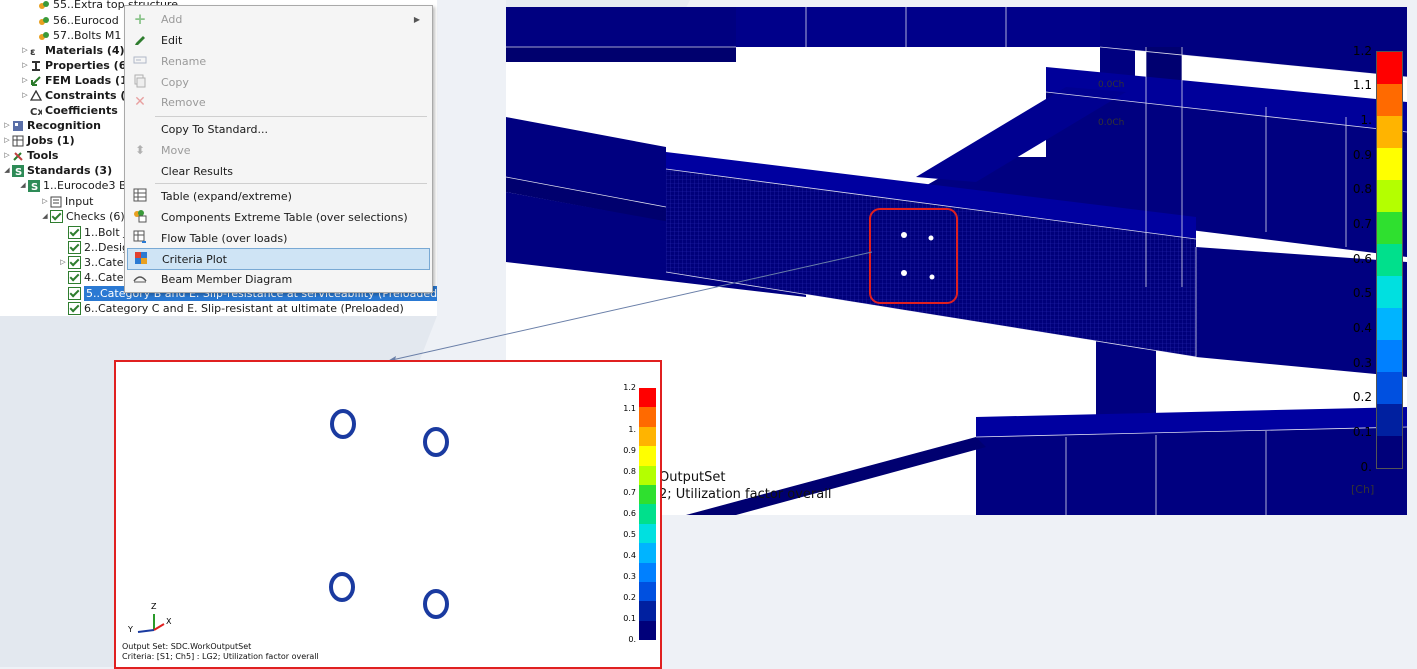 This screenshot has width=1417, height=669. I want to click on legend-tick-label: 0.9, so click(629, 451).